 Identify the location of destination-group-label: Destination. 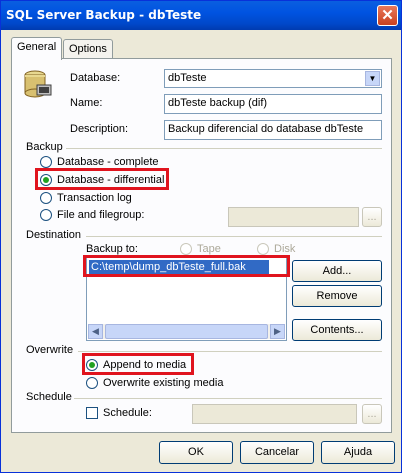
(54, 235).